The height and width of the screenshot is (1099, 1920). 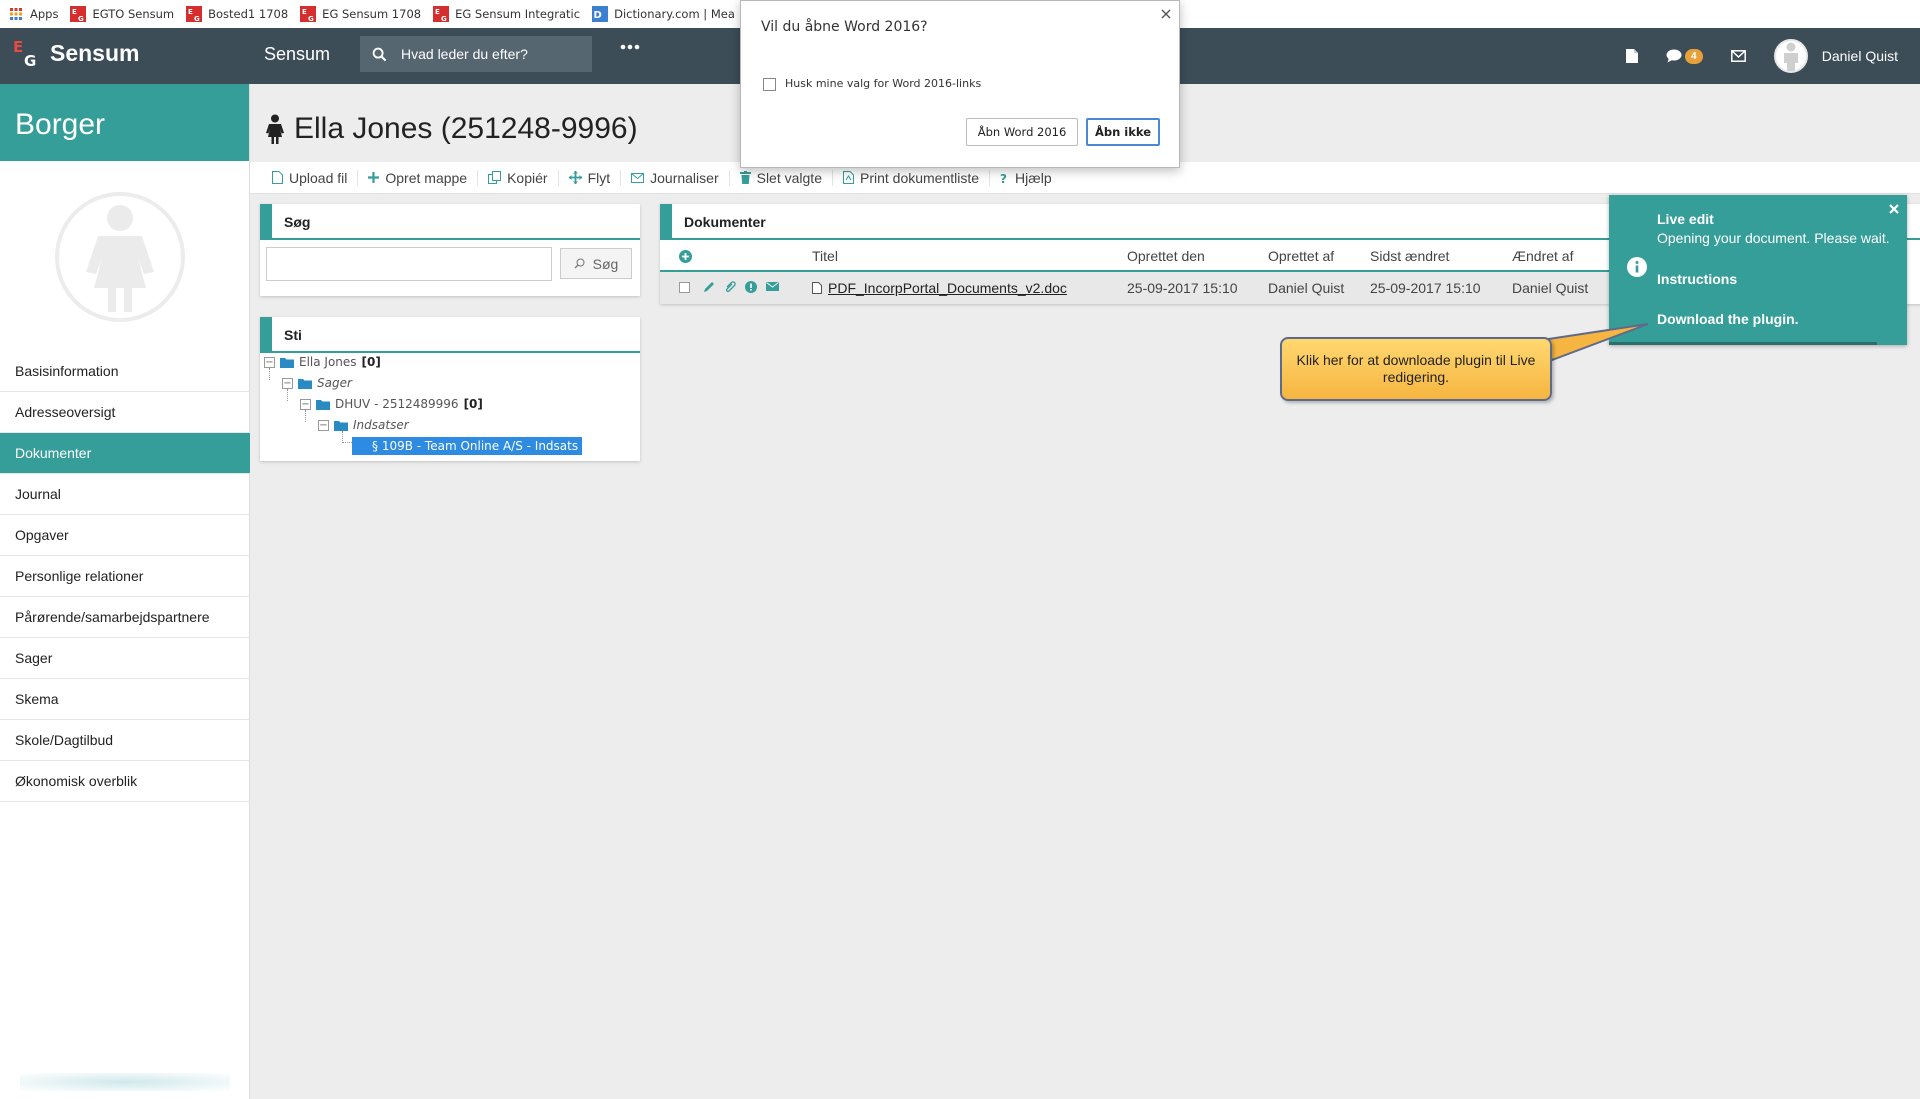 What do you see at coordinates (310, 177) in the screenshot?
I see `upload-file-button: Upload fil` at bounding box center [310, 177].